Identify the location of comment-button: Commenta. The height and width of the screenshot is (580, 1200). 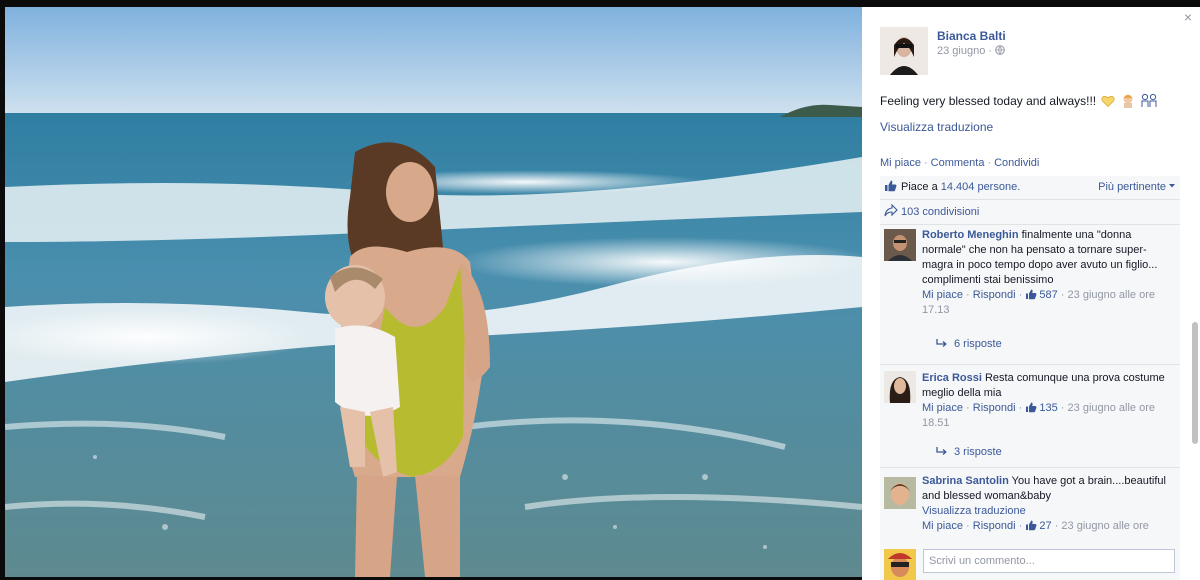
(958, 163).